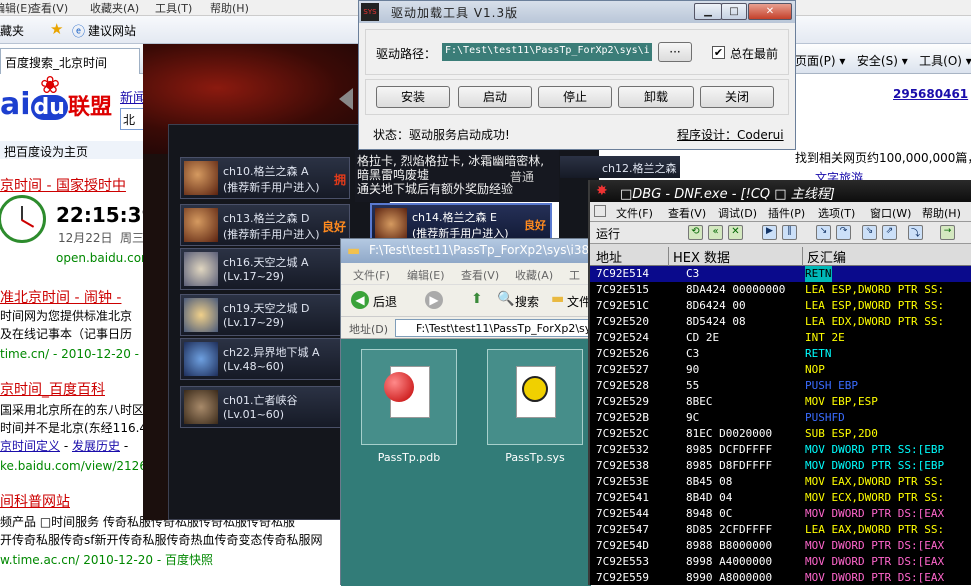  What do you see at coordinates (780, 482) in the screenshot?
I see `disasm-row: 7C92E53E 8B45 08 MOV EAX,DWORD PTR SS:` at bounding box center [780, 482].